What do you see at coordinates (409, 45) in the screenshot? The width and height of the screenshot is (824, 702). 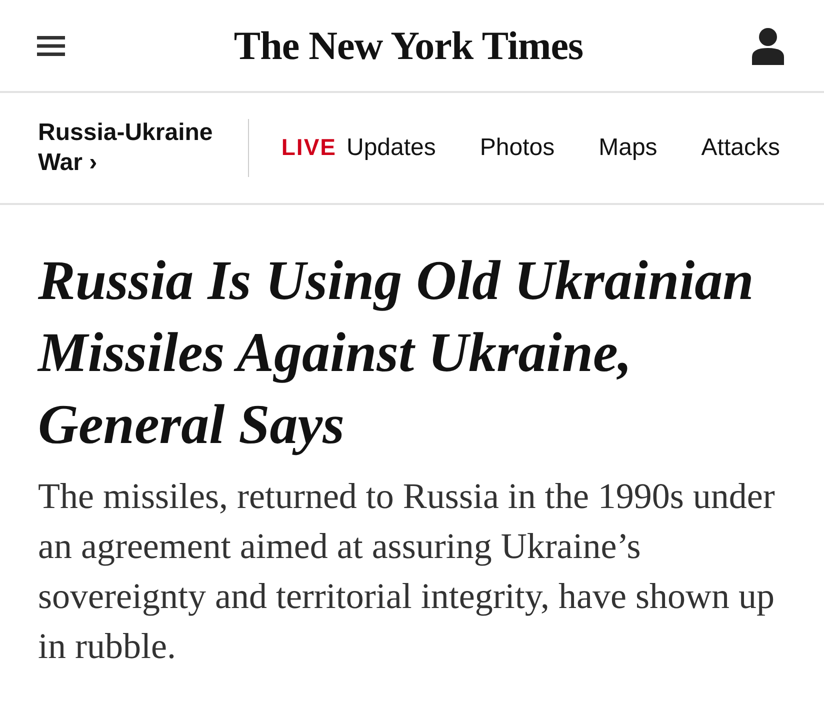 I see `logo: The New York Times` at bounding box center [409, 45].